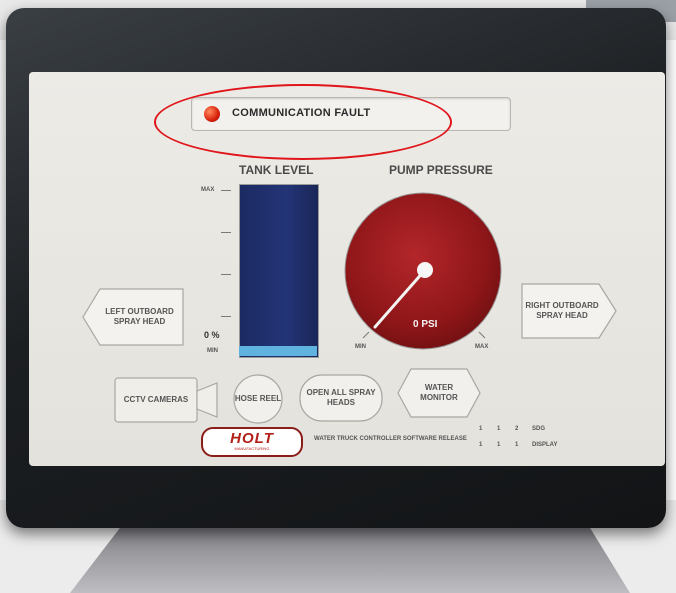 This screenshot has height=593, width=676. Describe the element at coordinates (279, 271) in the screenshot. I see `tank-level-gauge` at that location.